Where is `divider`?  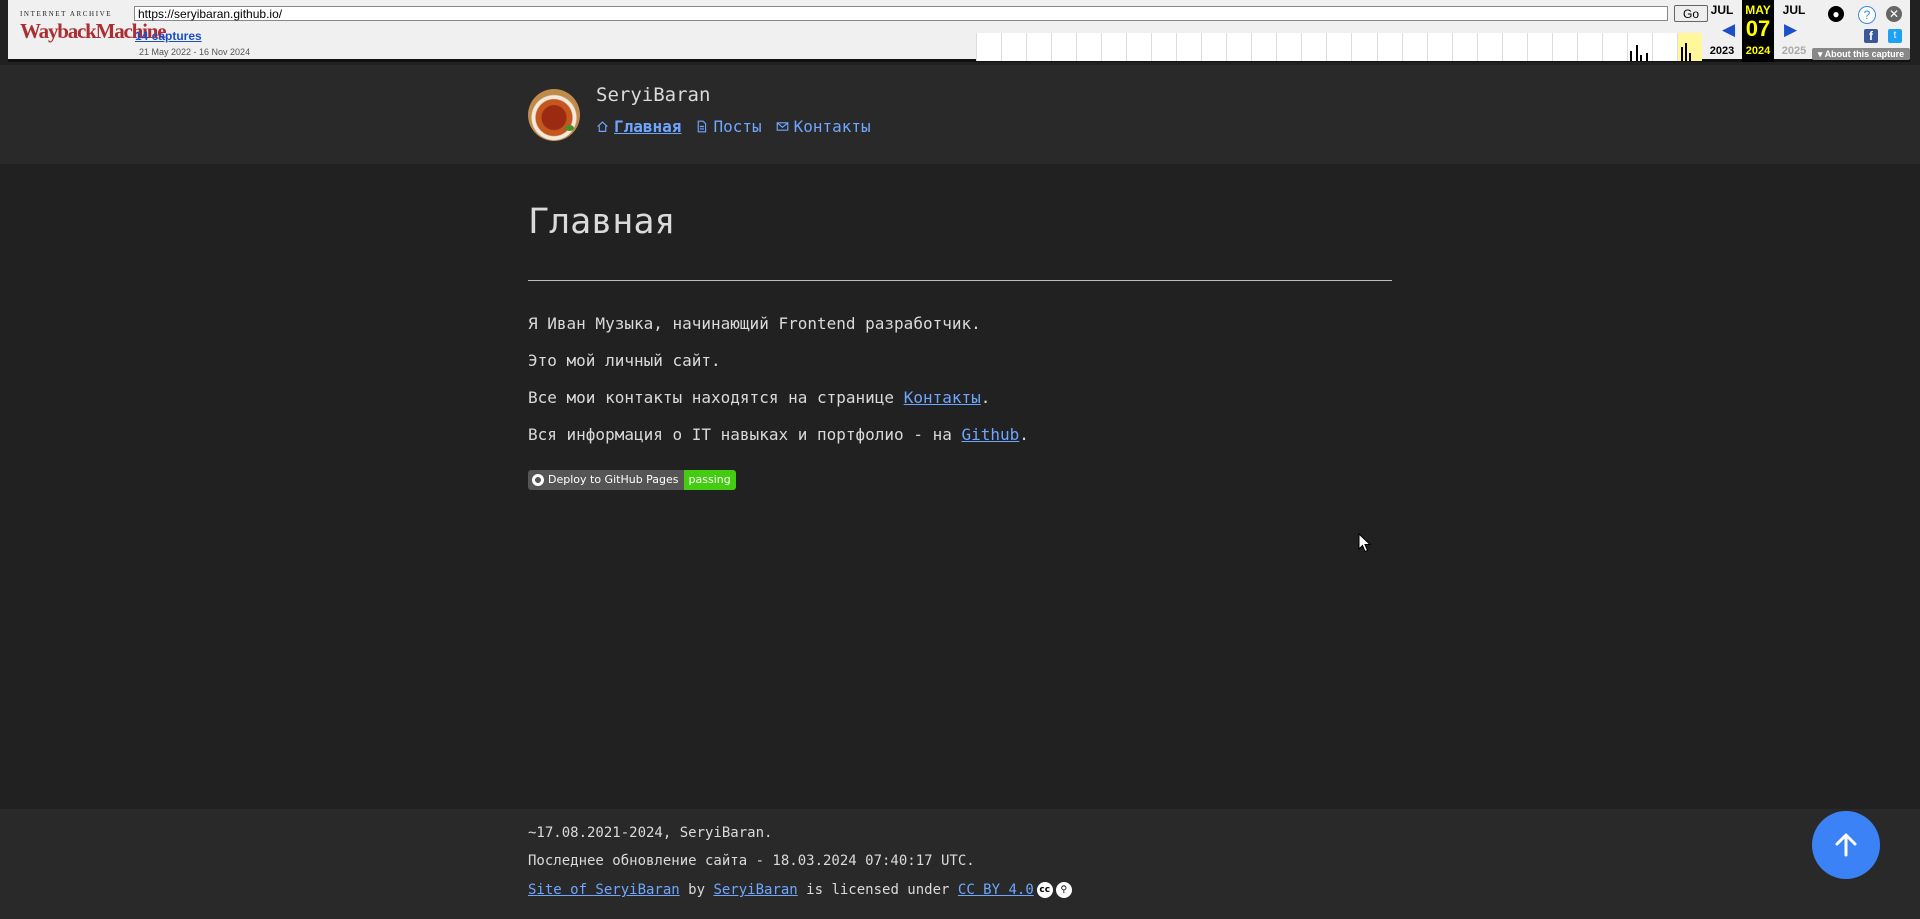 divider is located at coordinates (960, 280).